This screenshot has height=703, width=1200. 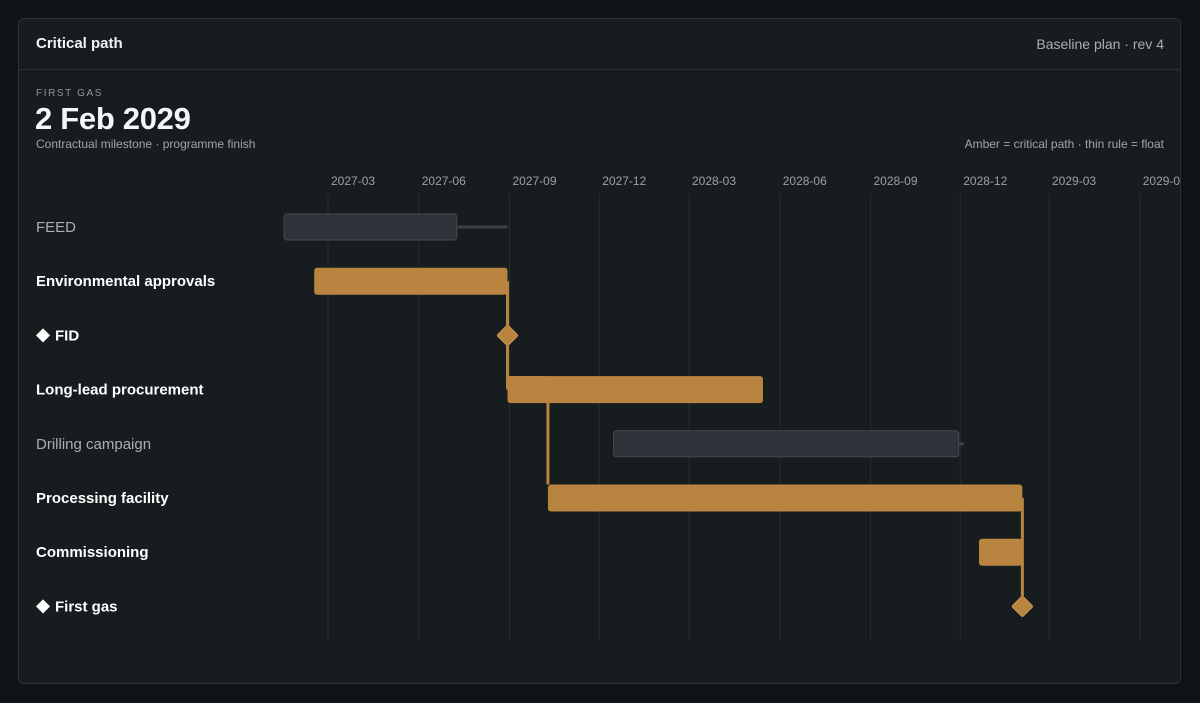 What do you see at coordinates (120, 390) in the screenshot?
I see `task-label: Long-lead procurement` at bounding box center [120, 390].